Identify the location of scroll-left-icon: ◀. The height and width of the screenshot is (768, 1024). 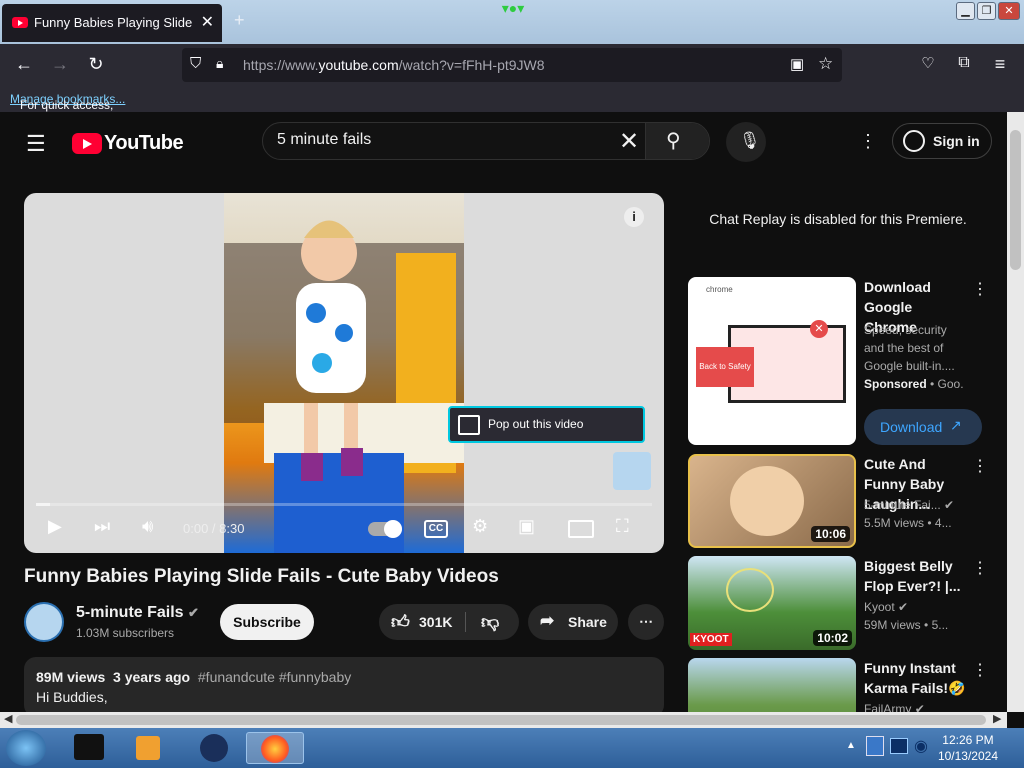
(8, 718).